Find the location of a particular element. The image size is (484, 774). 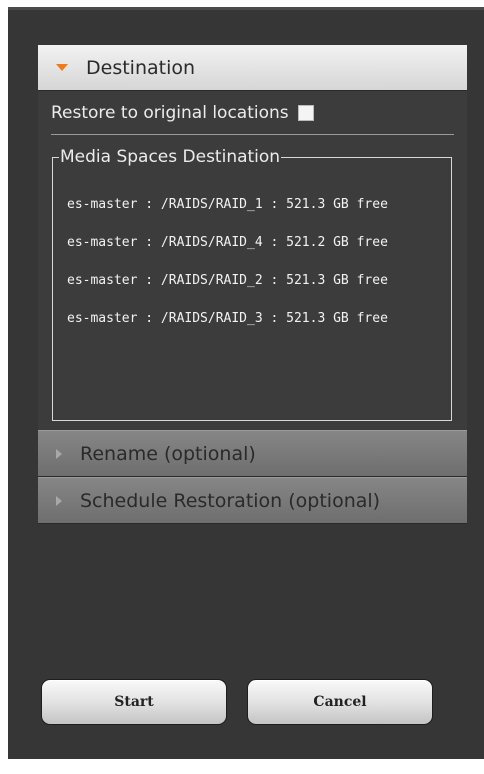

restore-original-row: Restore to original locations is located at coordinates (252, 112).